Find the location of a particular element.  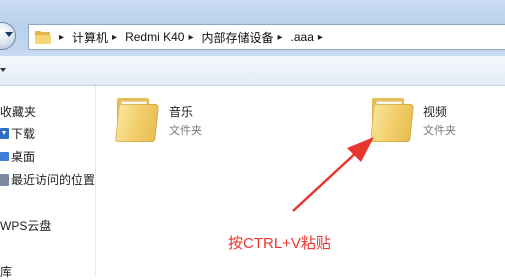

annotation-text: 按CTRL+V粘贴 is located at coordinates (279, 243).